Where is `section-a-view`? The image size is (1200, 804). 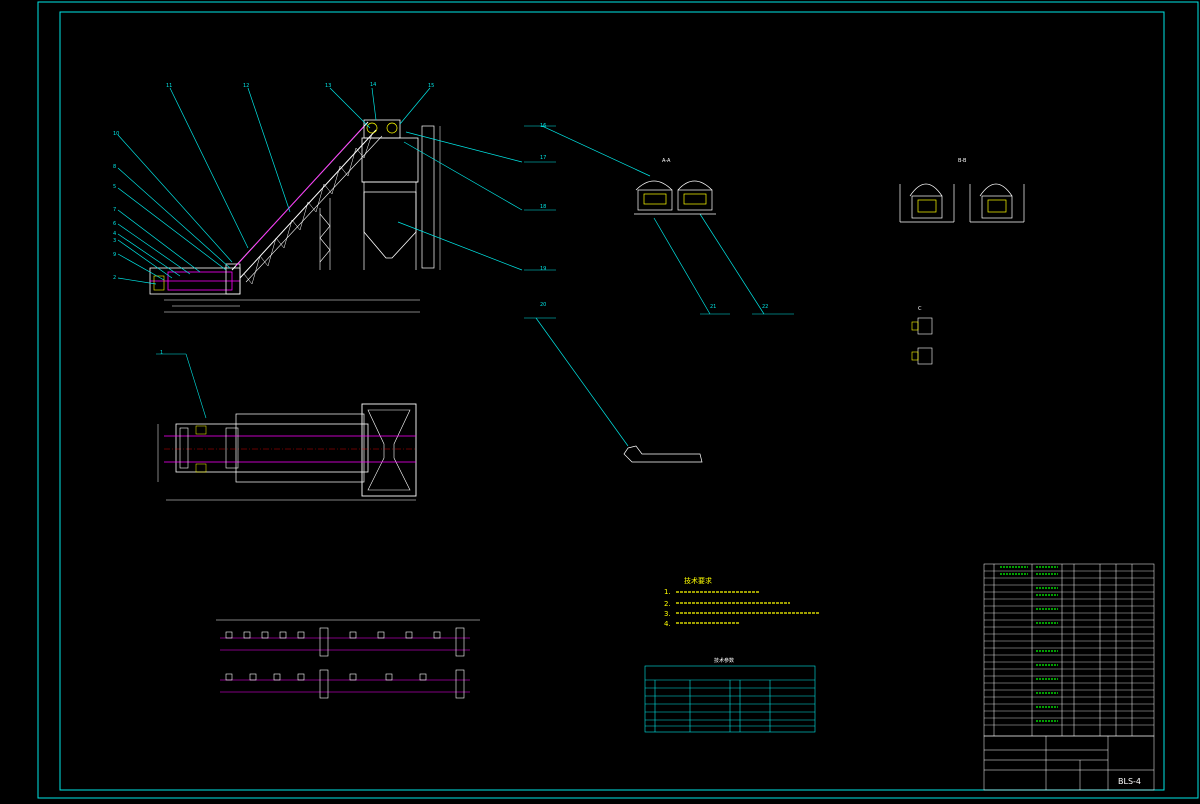
section-a-view is located at coordinates (675, 197).